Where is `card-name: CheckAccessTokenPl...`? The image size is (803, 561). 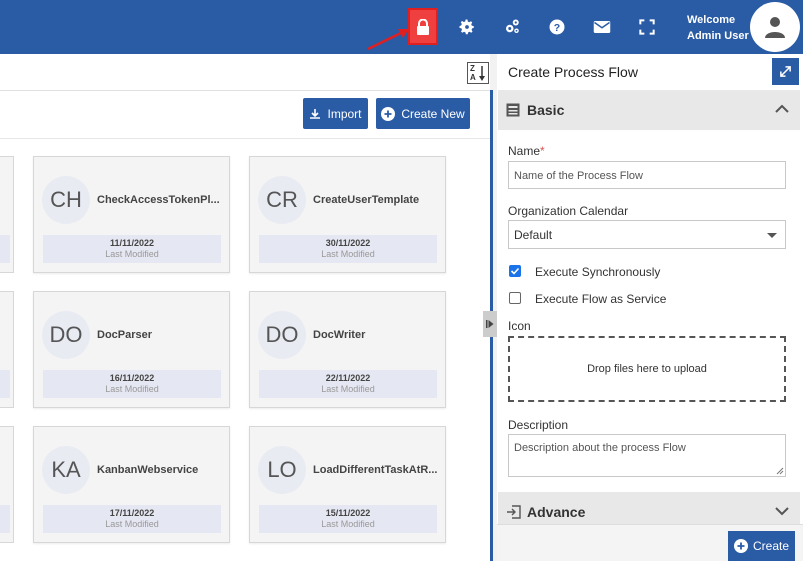 card-name: CheckAccessTokenPl... is located at coordinates (158, 200).